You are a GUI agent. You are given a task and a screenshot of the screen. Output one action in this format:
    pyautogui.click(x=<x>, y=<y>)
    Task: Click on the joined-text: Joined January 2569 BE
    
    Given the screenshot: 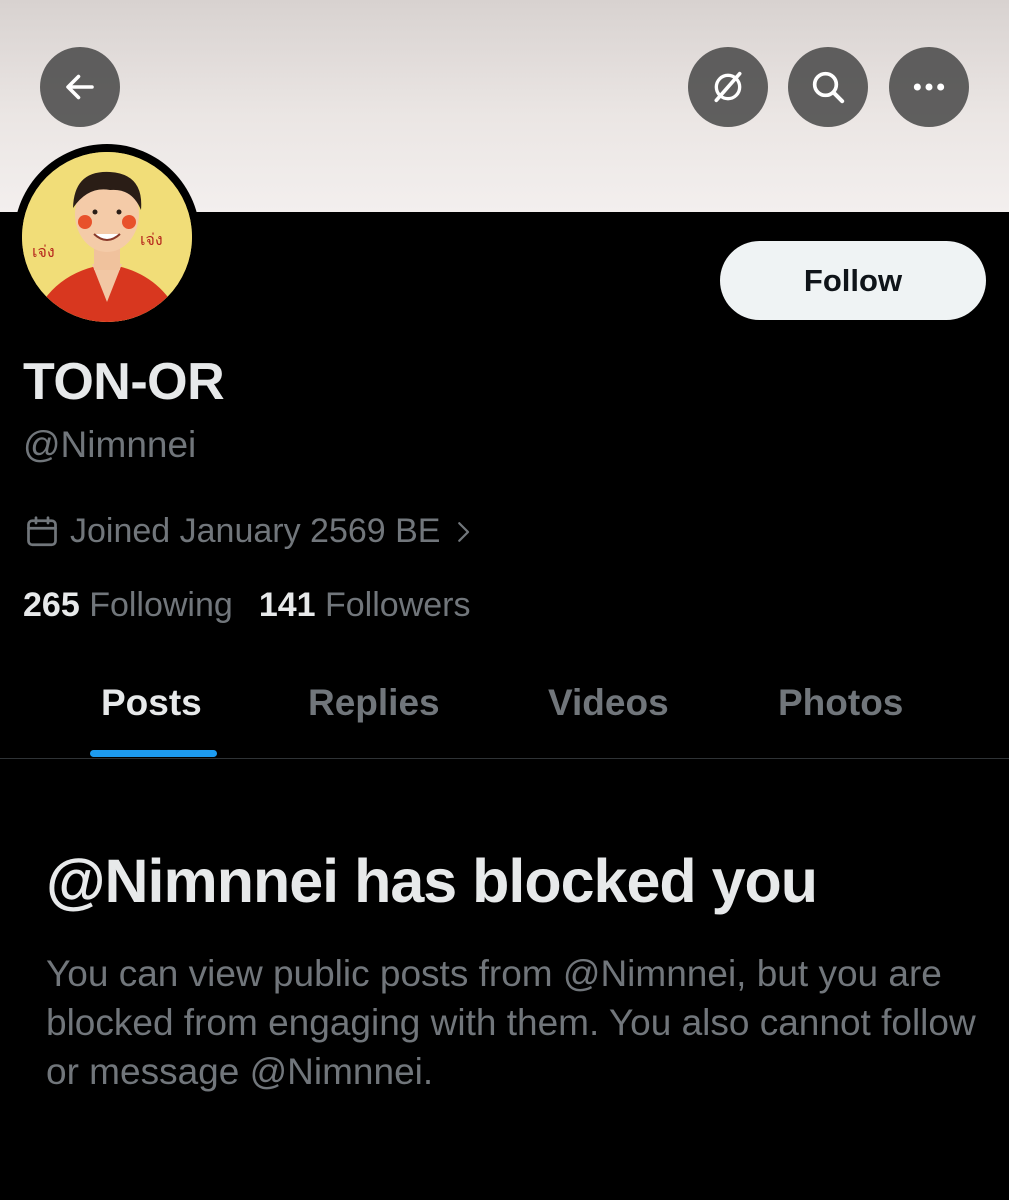 What is the action you would take?
    pyautogui.click(x=255, y=531)
    